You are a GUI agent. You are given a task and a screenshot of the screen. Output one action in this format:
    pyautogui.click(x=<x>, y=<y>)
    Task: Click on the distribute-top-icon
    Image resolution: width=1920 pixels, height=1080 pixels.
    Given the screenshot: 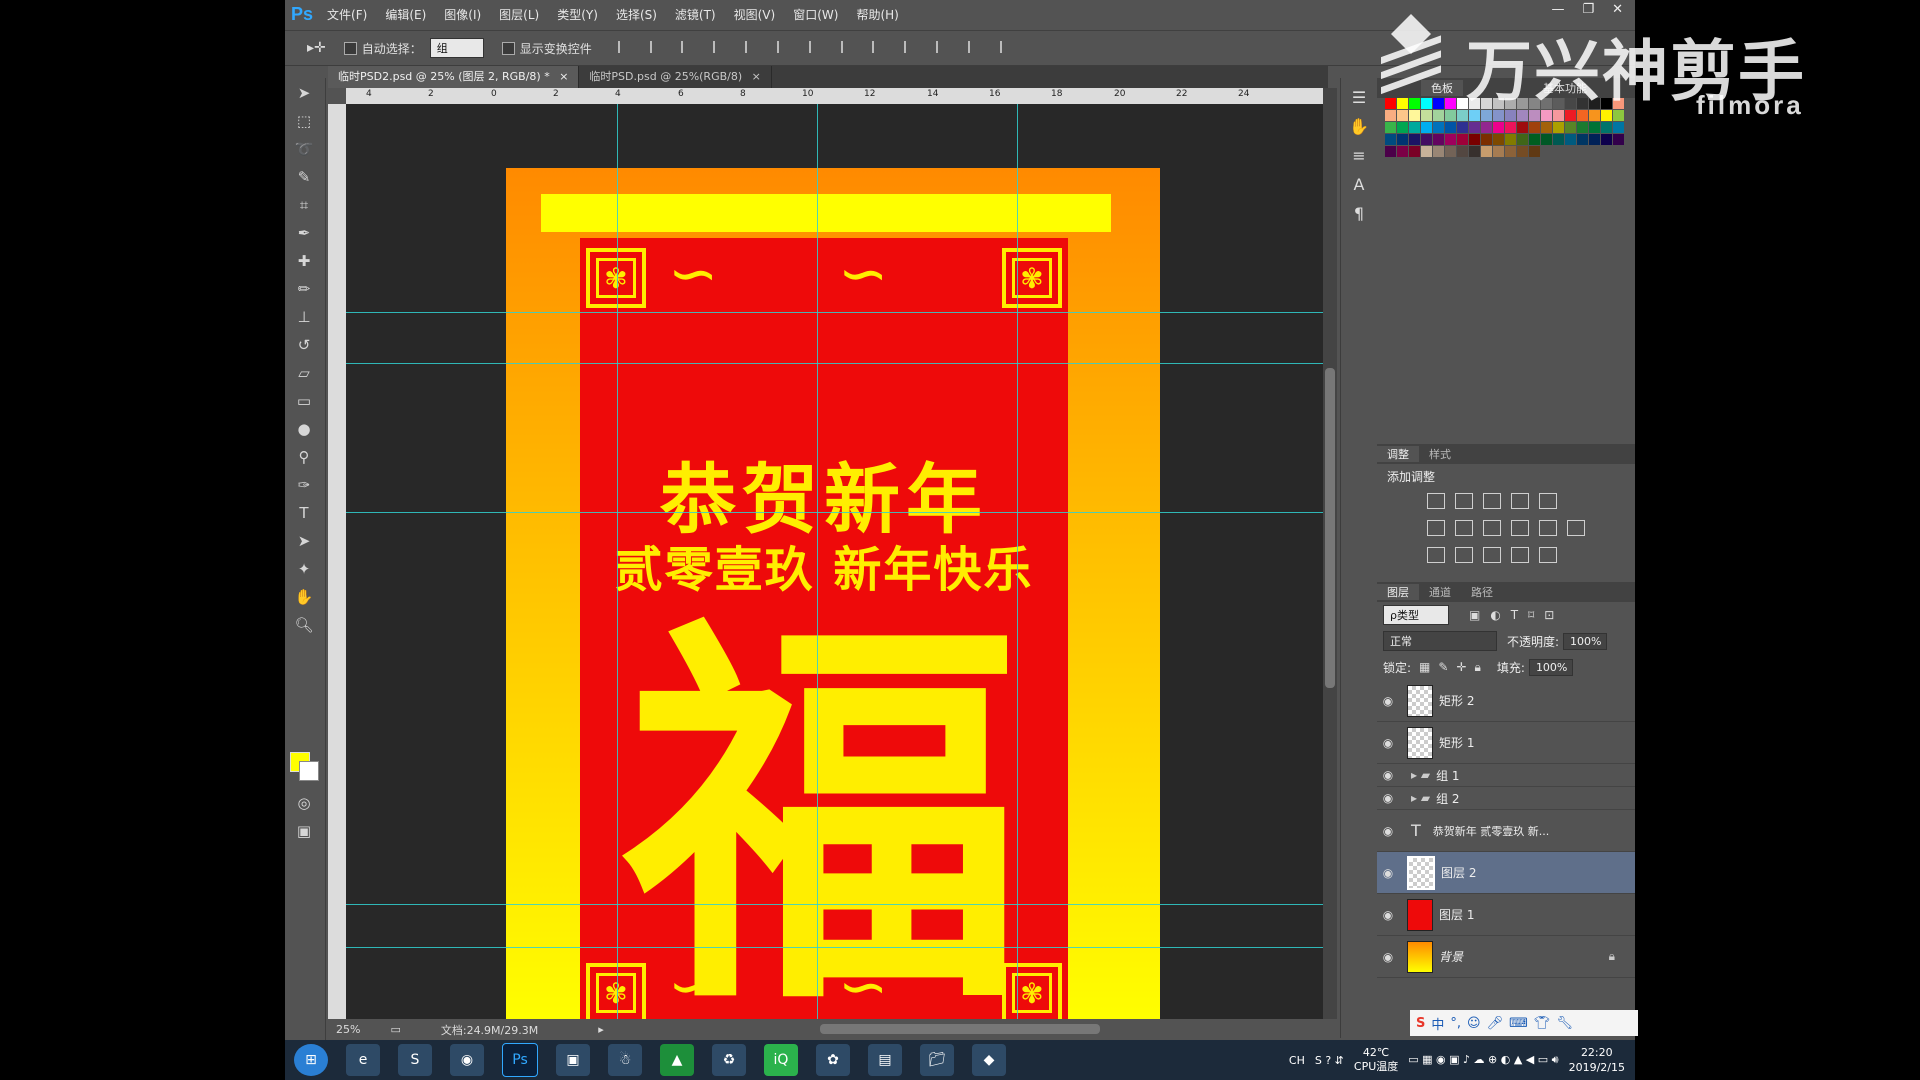 What is the action you would take?
    pyautogui.click(x=816, y=46)
    